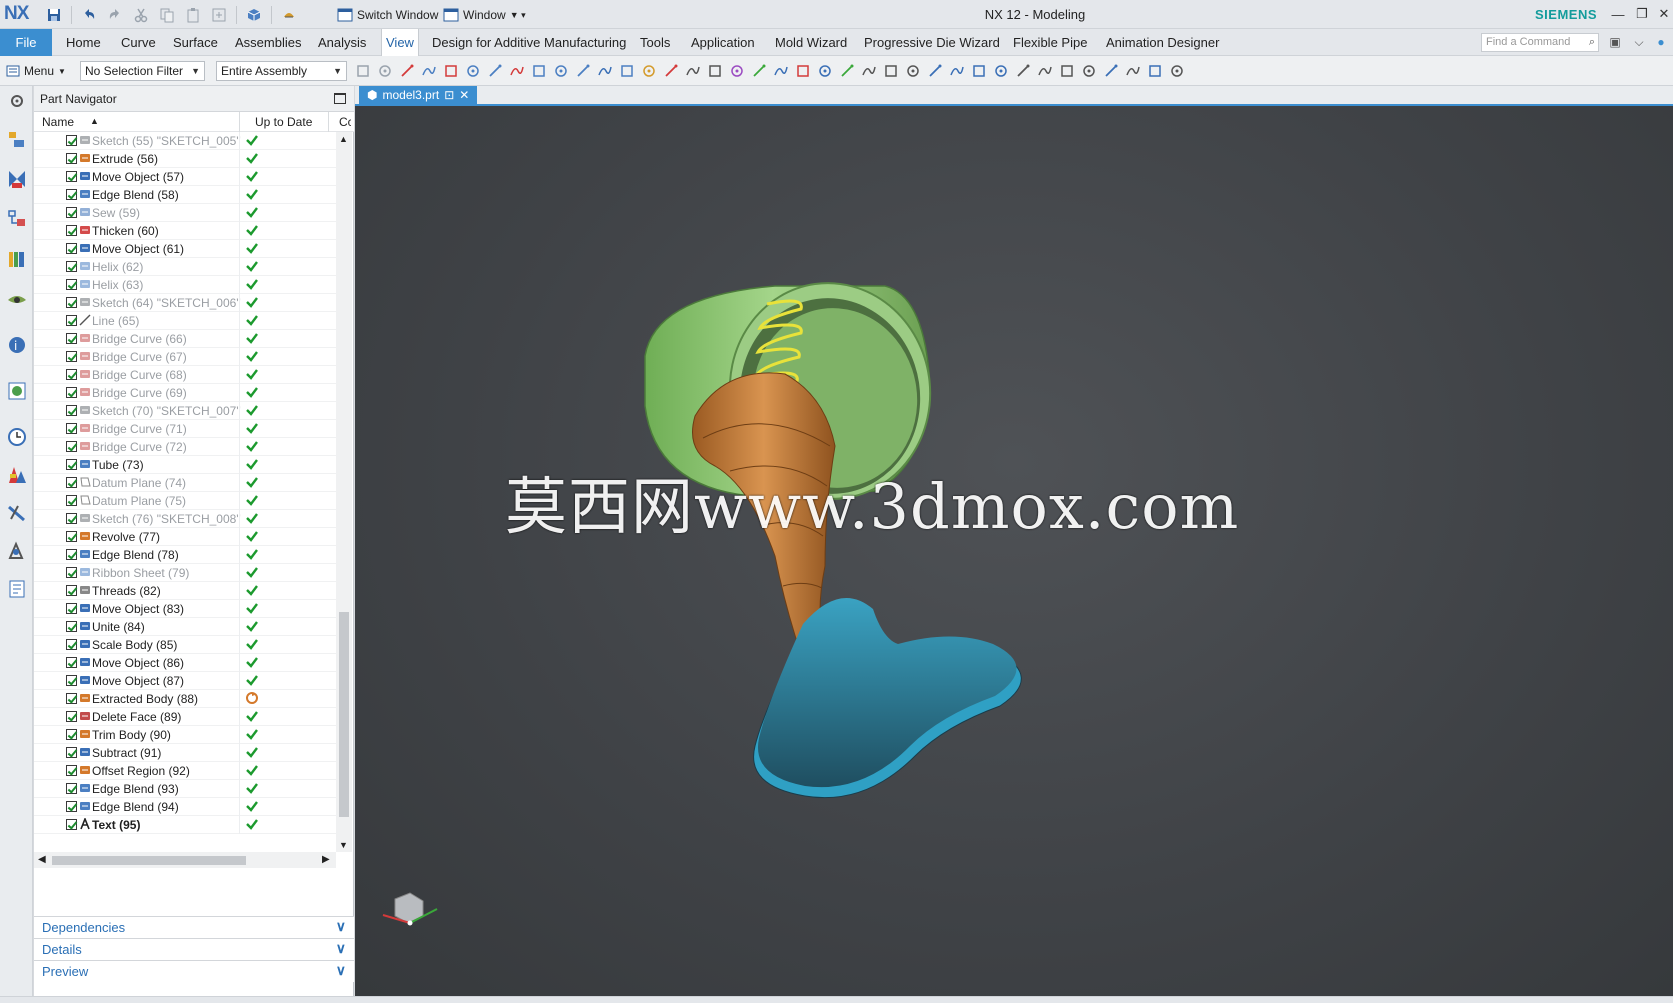 The image size is (1673, 1003). I want to click on tree-row: Sketch (55) "SKETCH_005", so click(185, 141).